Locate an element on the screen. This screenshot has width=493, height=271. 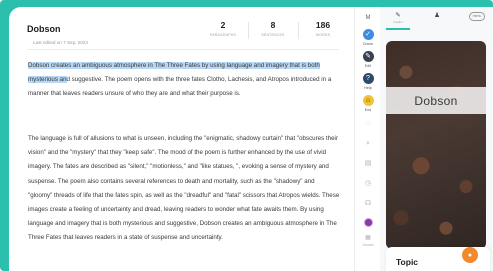
header-divider is located at coordinates (183, 49).